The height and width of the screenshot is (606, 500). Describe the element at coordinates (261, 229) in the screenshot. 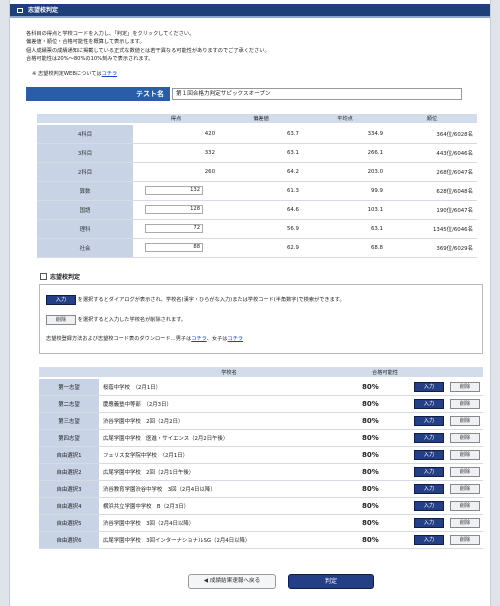

I see `deviation-cell: 56.9` at that location.